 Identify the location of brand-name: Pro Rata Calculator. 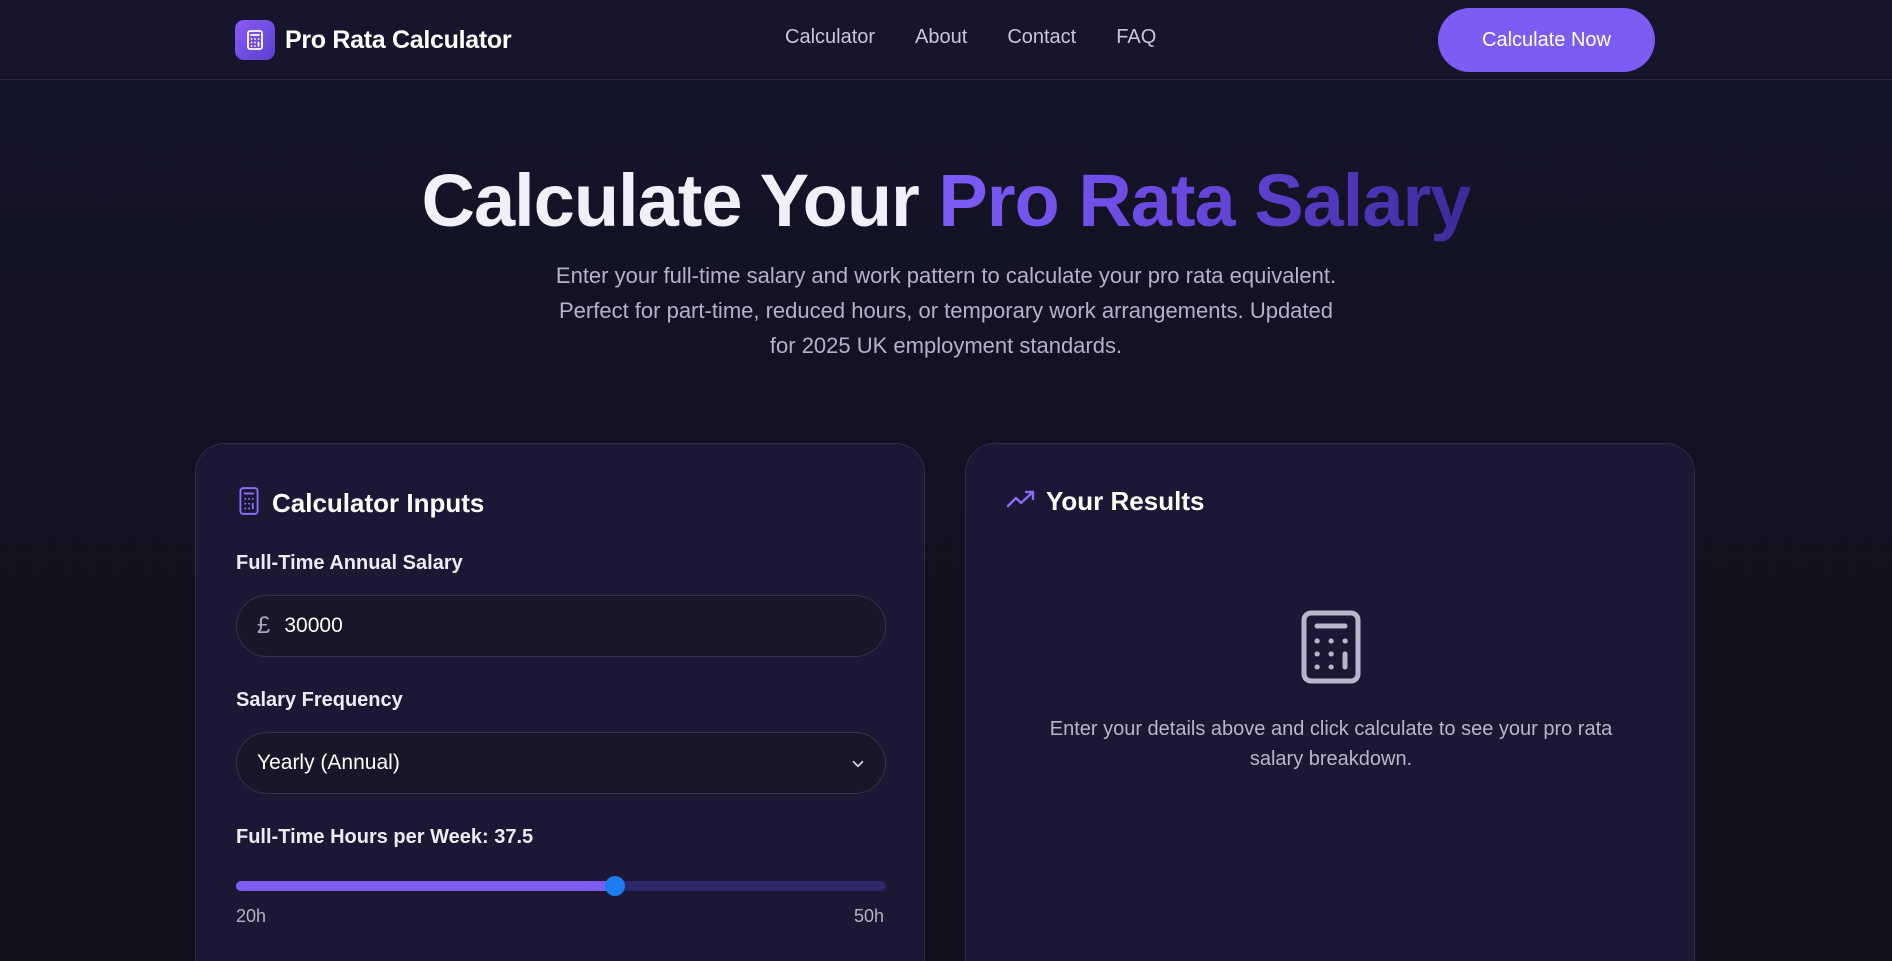
(398, 39).